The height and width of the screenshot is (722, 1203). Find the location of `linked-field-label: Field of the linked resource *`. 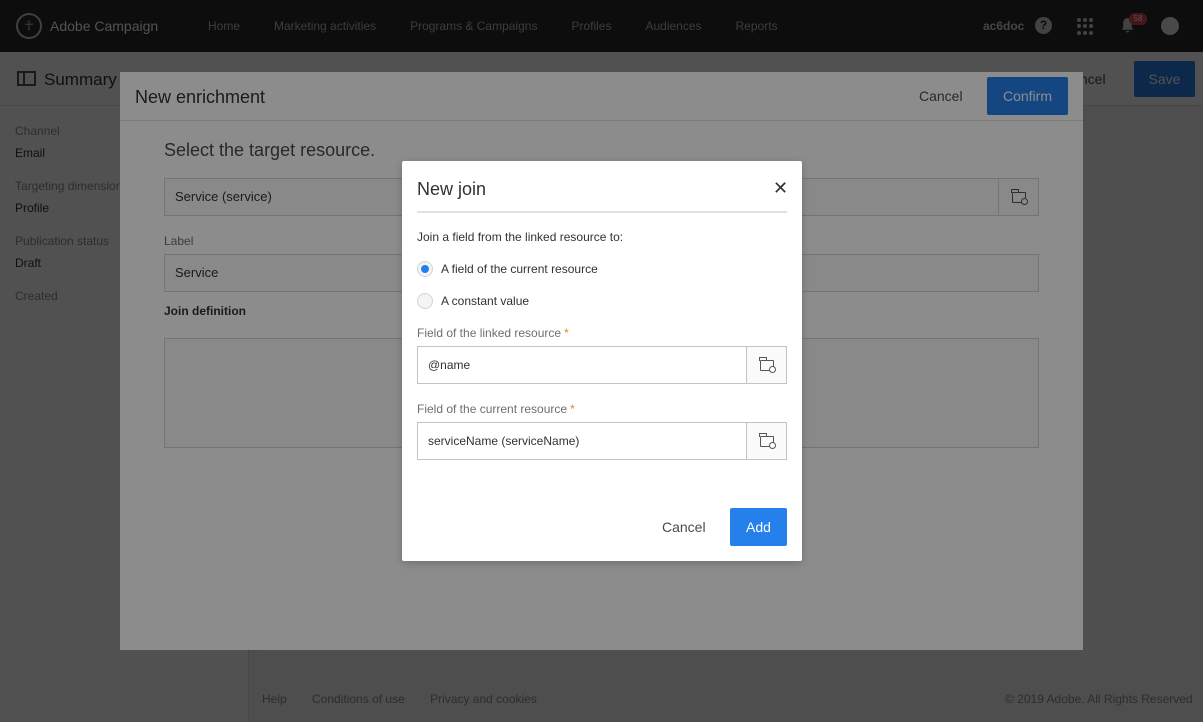

linked-field-label: Field of the linked resource * is located at coordinates (493, 333).